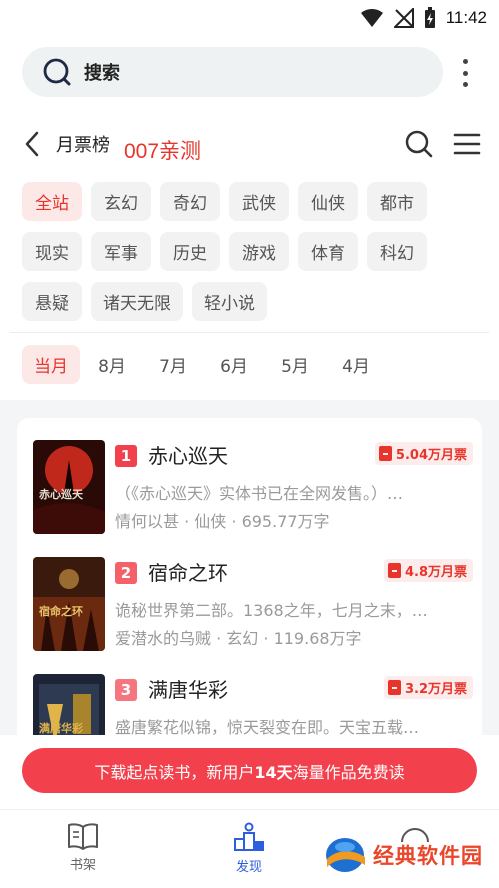 Image resolution: width=499 pixels, height=888 pixels. I want to click on status-time: 11:42, so click(466, 17).